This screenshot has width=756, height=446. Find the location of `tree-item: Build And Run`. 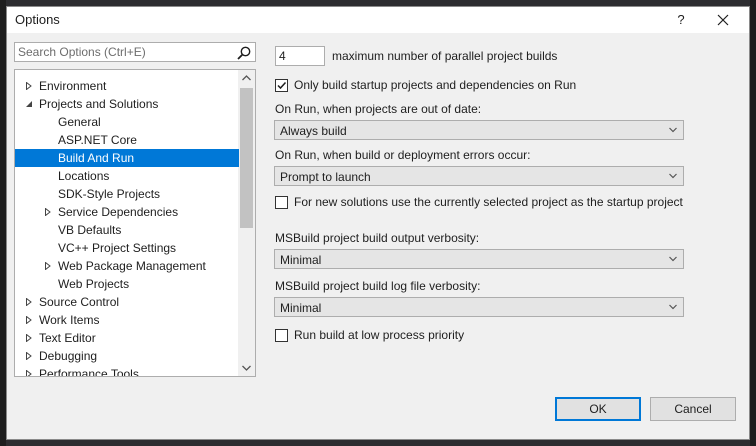

tree-item: Build And Run is located at coordinates (127, 158).